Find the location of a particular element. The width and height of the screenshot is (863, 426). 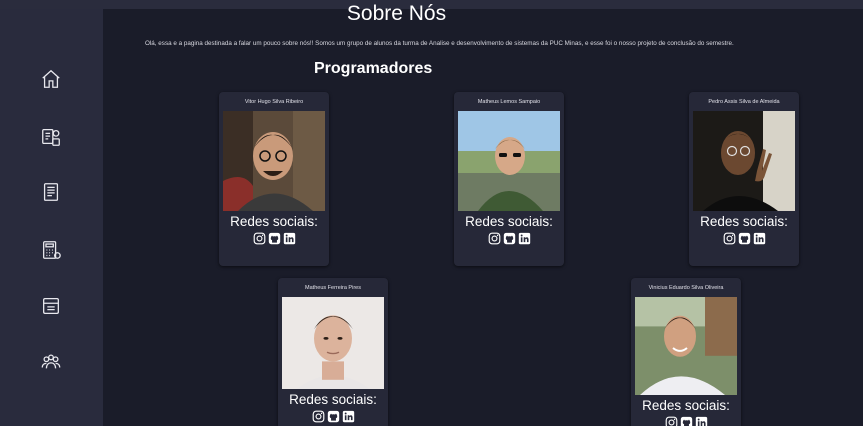

device-settings-icon is located at coordinates (51, 137).